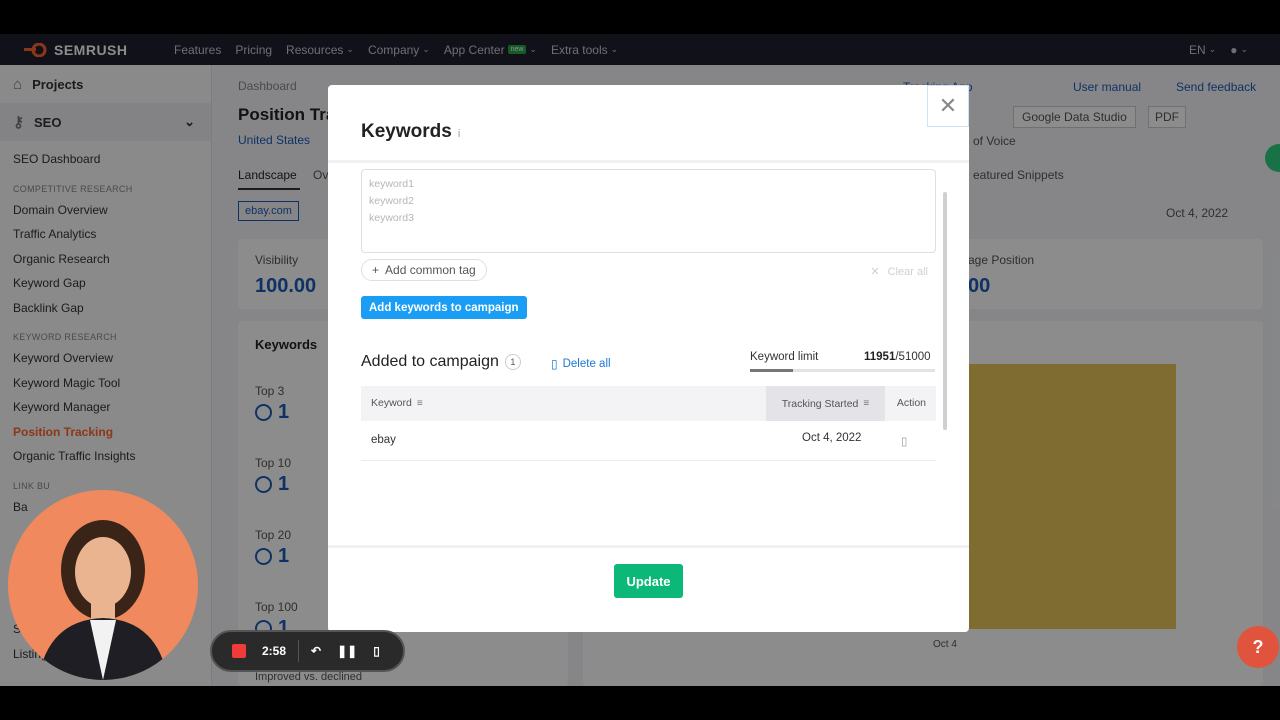 The height and width of the screenshot is (720, 1280). I want to click on add-keywords-button: Add keywords to campaign, so click(444, 307).